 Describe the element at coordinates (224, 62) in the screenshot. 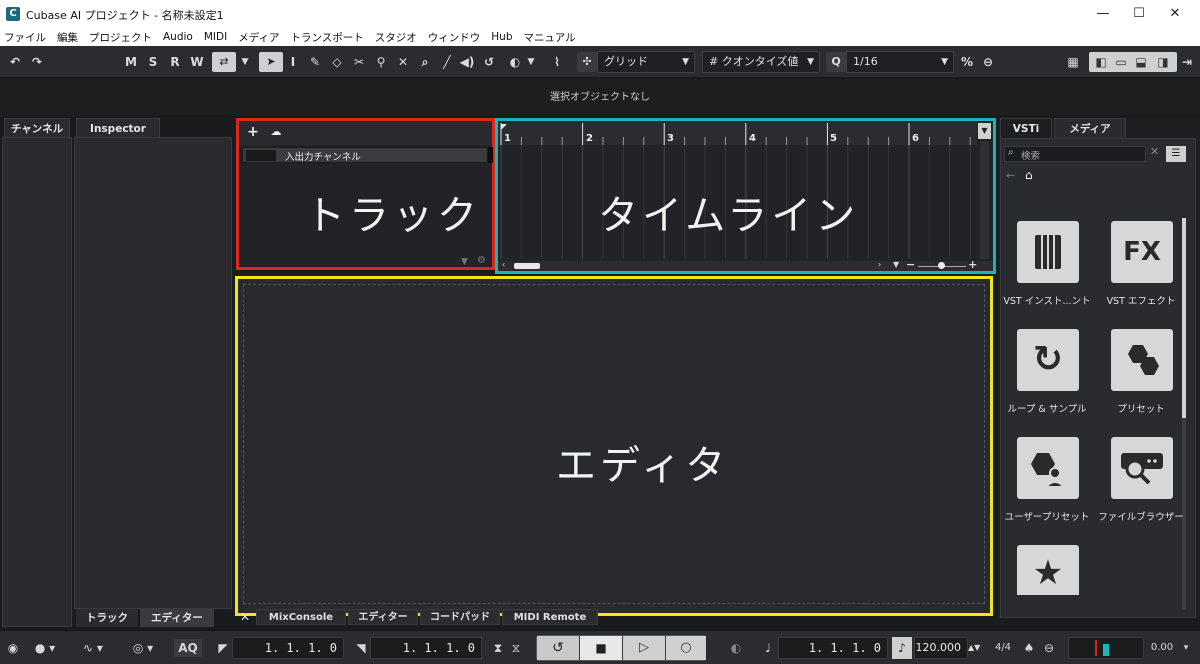

I see `automation-mode-icon: ⇄` at that location.